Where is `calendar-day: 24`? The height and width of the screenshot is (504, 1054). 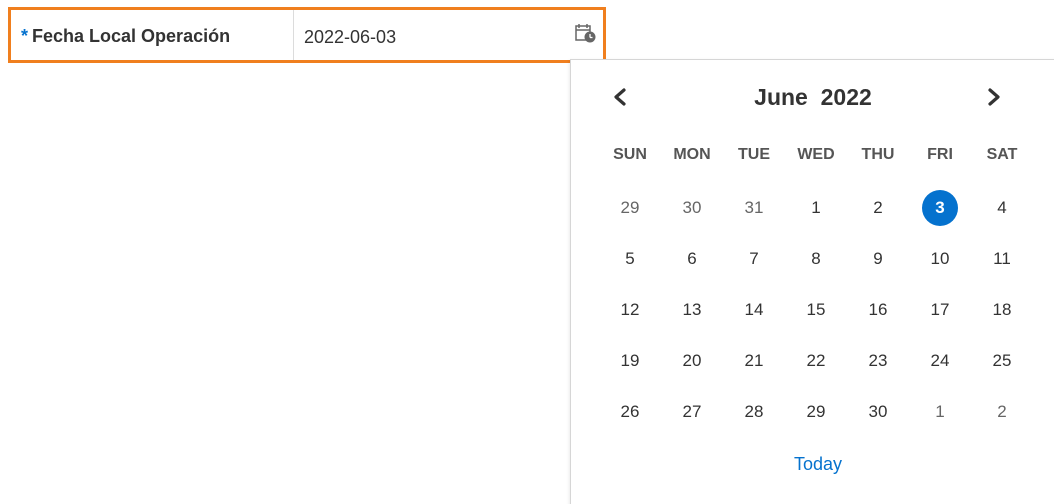
calendar-day: 24 is located at coordinates (940, 361).